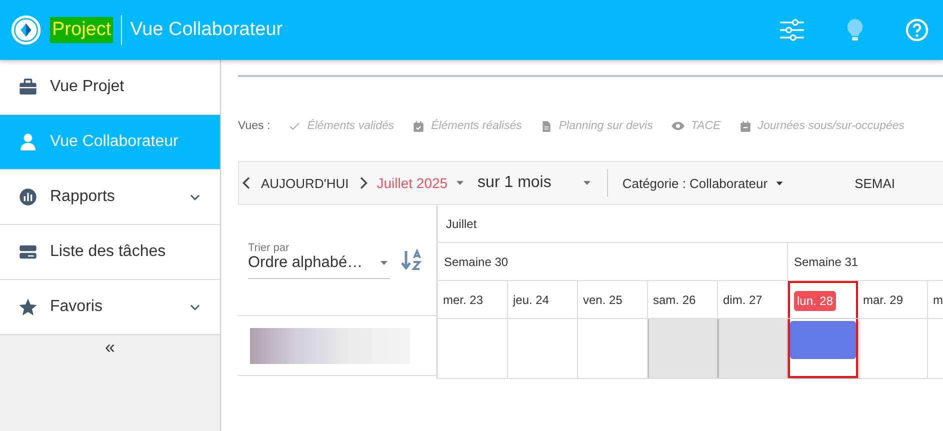  I want to click on brand-name: Project, so click(82, 30).